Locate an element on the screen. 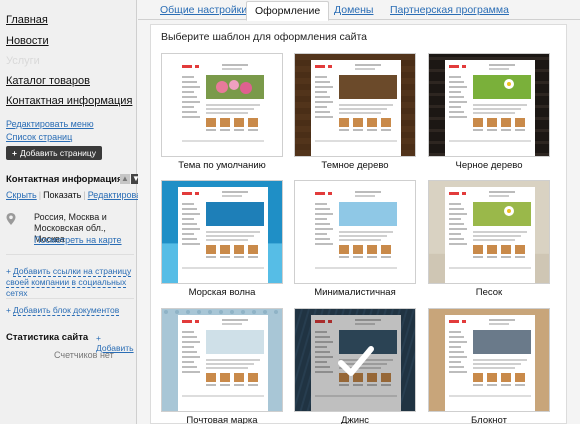  template-card: Минималистичная is located at coordinates (355, 241).